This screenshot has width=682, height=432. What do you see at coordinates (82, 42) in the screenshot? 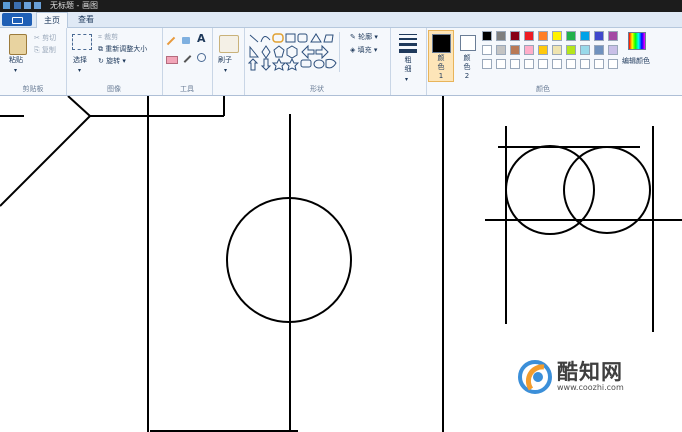
I see `select-icon` at bounding box center [82, 42].